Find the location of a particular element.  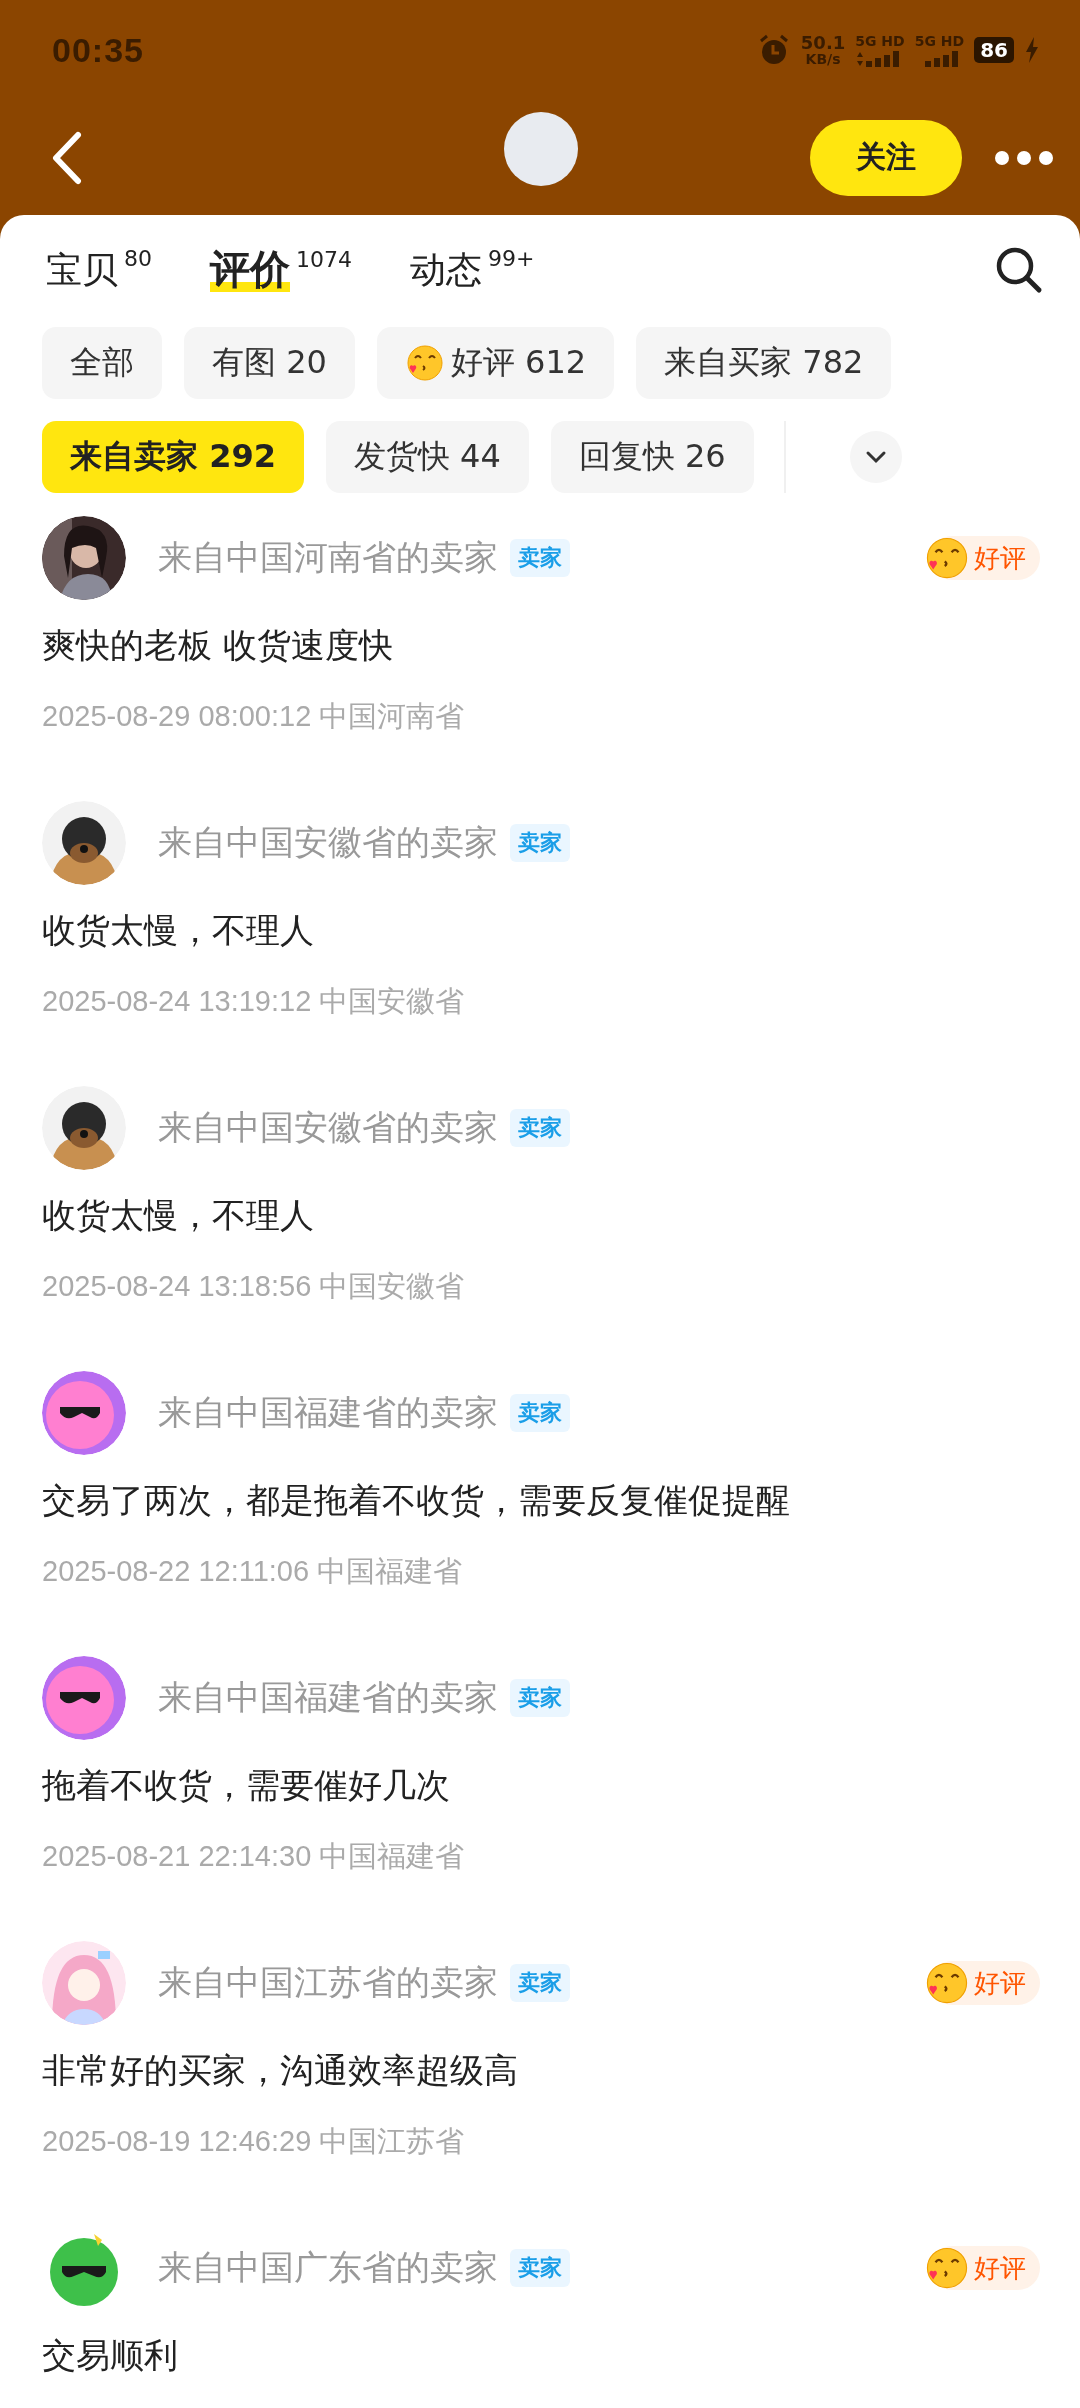

speed-unit: KB/s is located at coordinates (823, 59).